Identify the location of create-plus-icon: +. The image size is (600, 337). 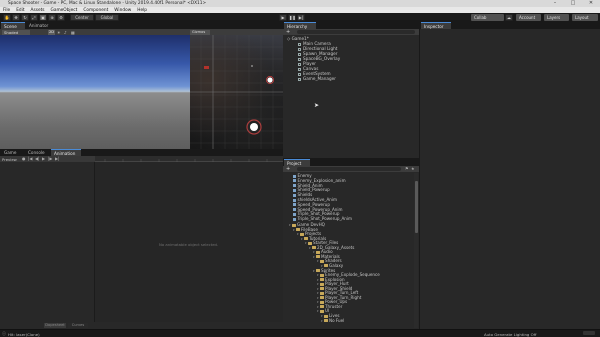
(288, 32).